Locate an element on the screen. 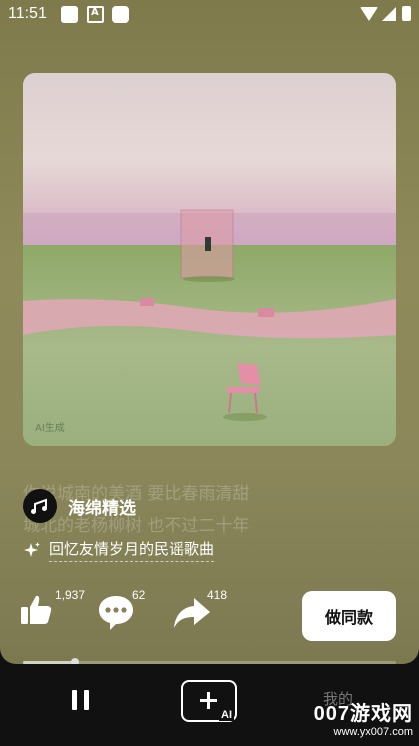 This screenshot has width=419, height=746. site-watermark: 007游戏网 www.yx007.com is located at coordinates (363, 717).